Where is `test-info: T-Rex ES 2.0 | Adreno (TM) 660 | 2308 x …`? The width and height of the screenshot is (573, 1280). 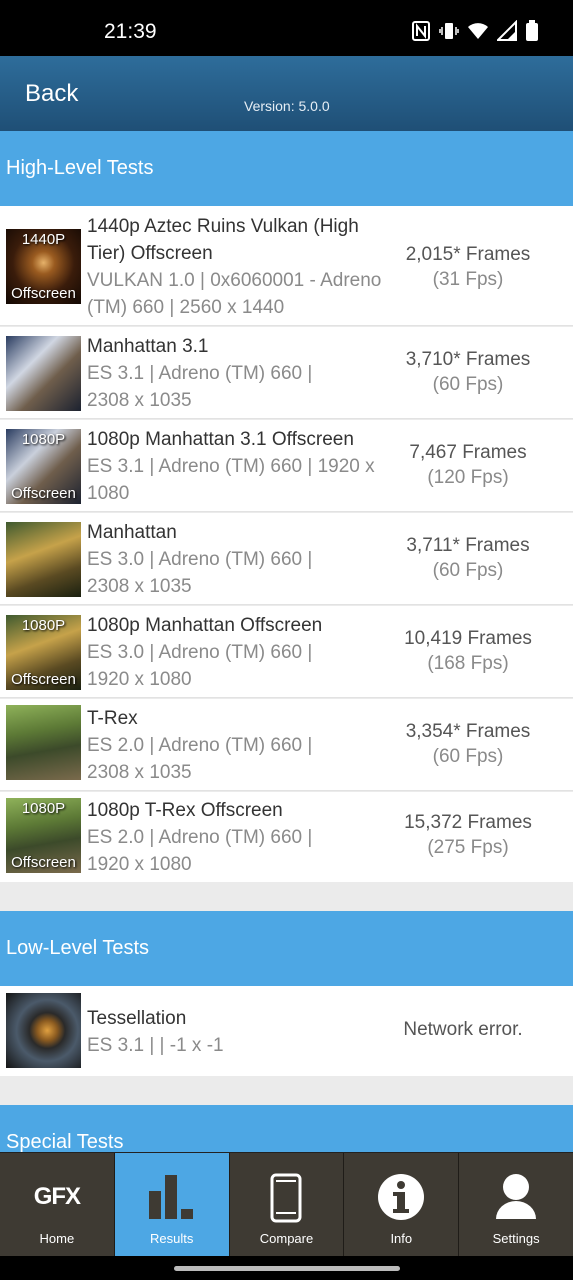
test-info: T-Rex ES 2.0 | Adreno (TM) 660 | 2308 x … is located at coordinates (212, 745).